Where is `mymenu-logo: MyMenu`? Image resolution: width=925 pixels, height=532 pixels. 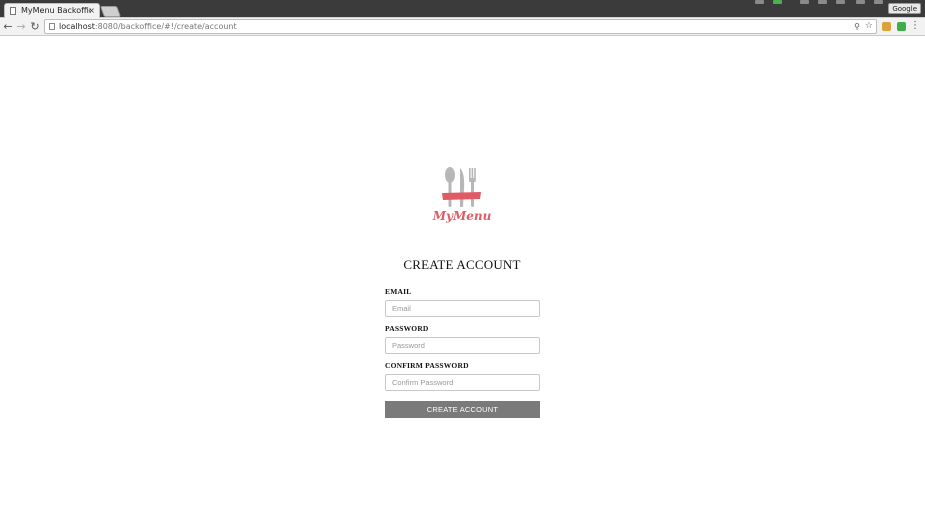 mymenu-logo: MyMenu is located at coordinates (462, 197).